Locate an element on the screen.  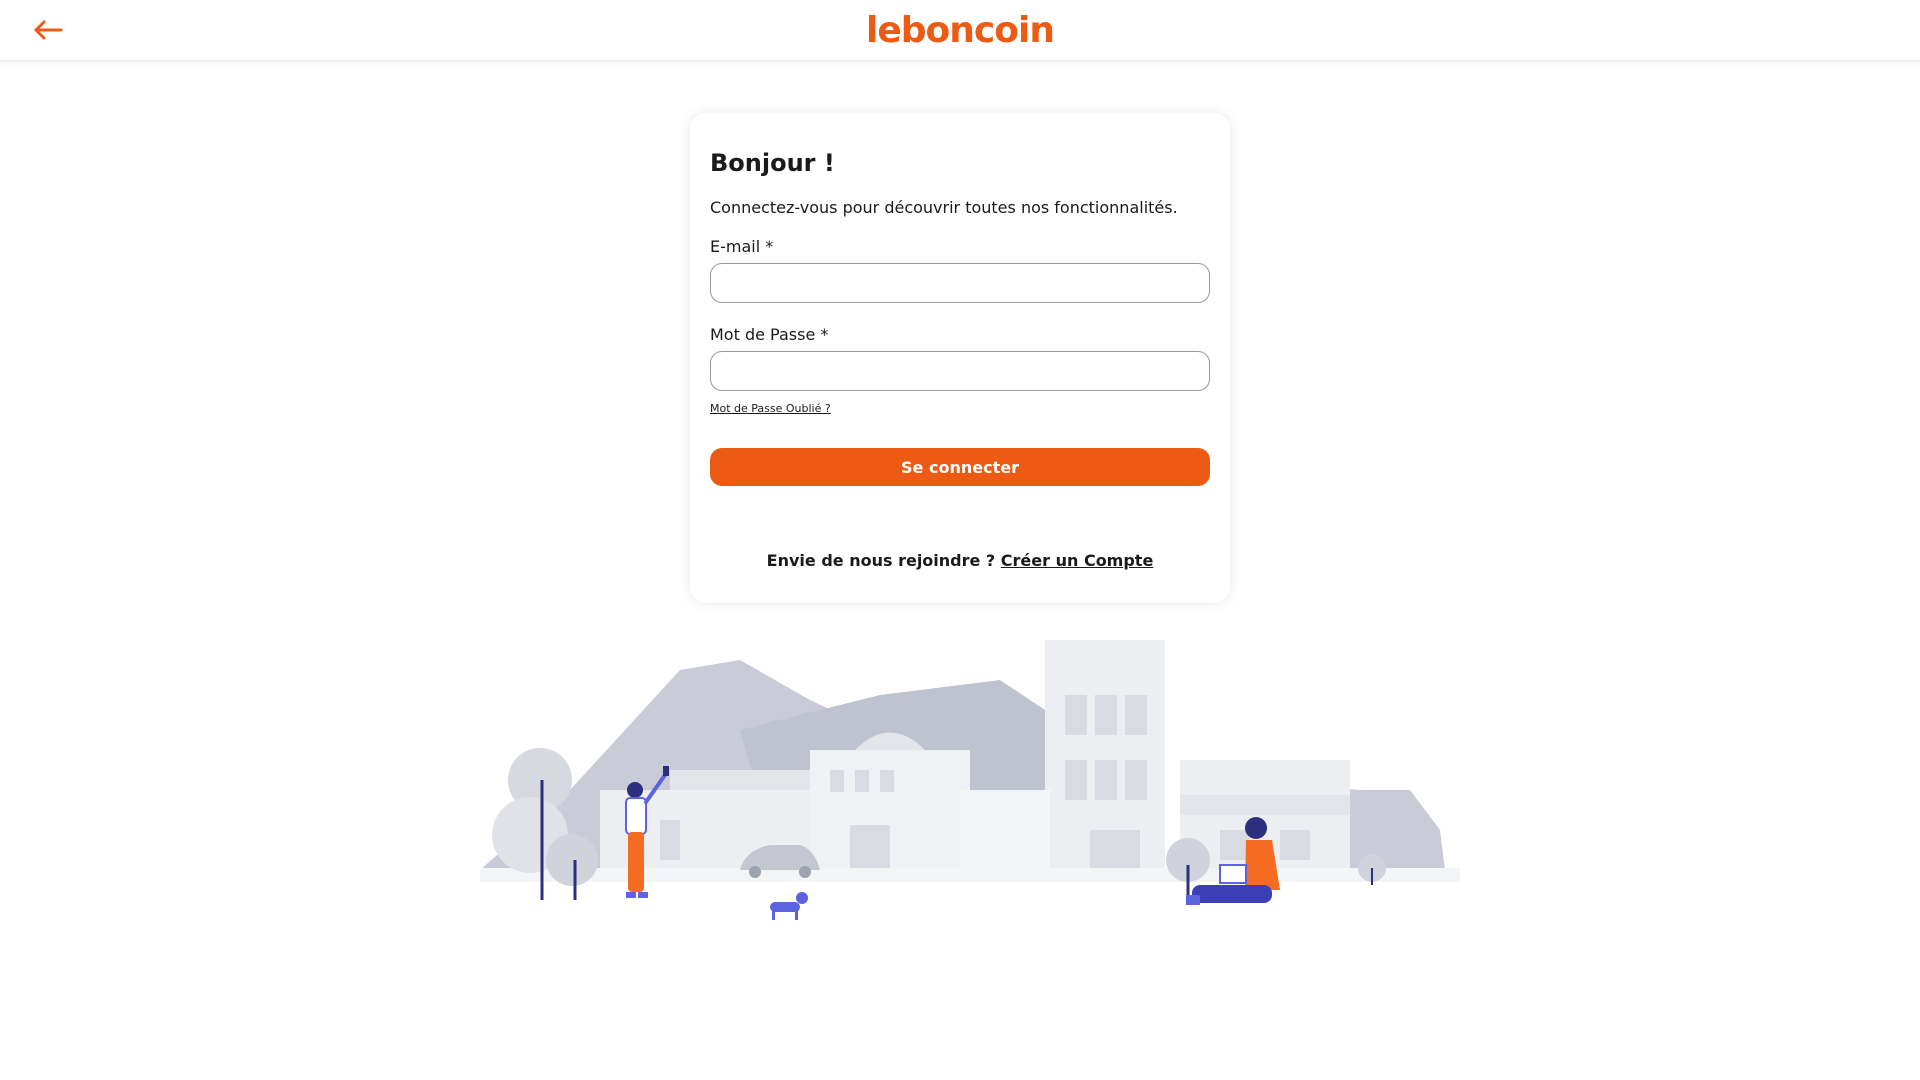
building-mid is located at coordinates (1005, 835).